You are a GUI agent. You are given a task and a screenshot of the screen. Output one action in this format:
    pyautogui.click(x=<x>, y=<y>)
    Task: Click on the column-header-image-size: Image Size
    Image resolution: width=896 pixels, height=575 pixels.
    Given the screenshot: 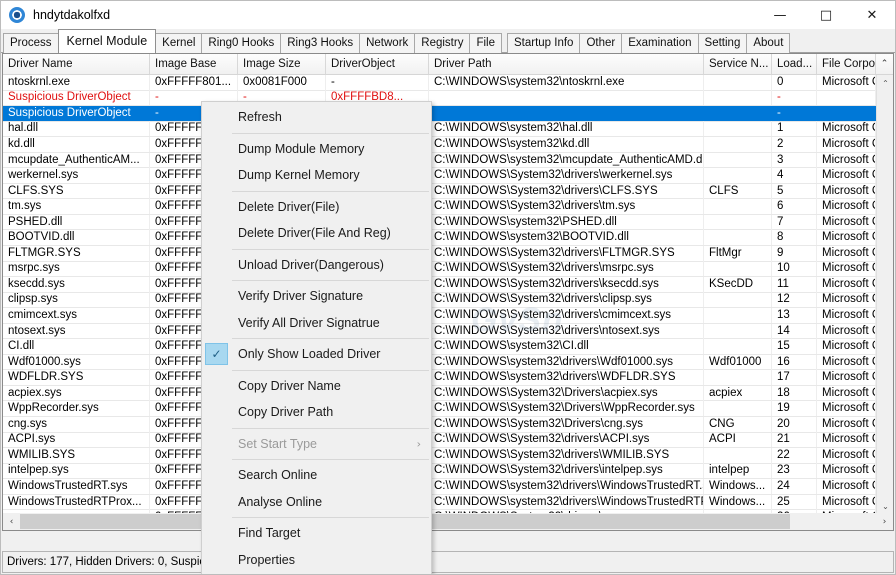 What is the action you would take?
    pyautogui.click(x=282, y=64)
    